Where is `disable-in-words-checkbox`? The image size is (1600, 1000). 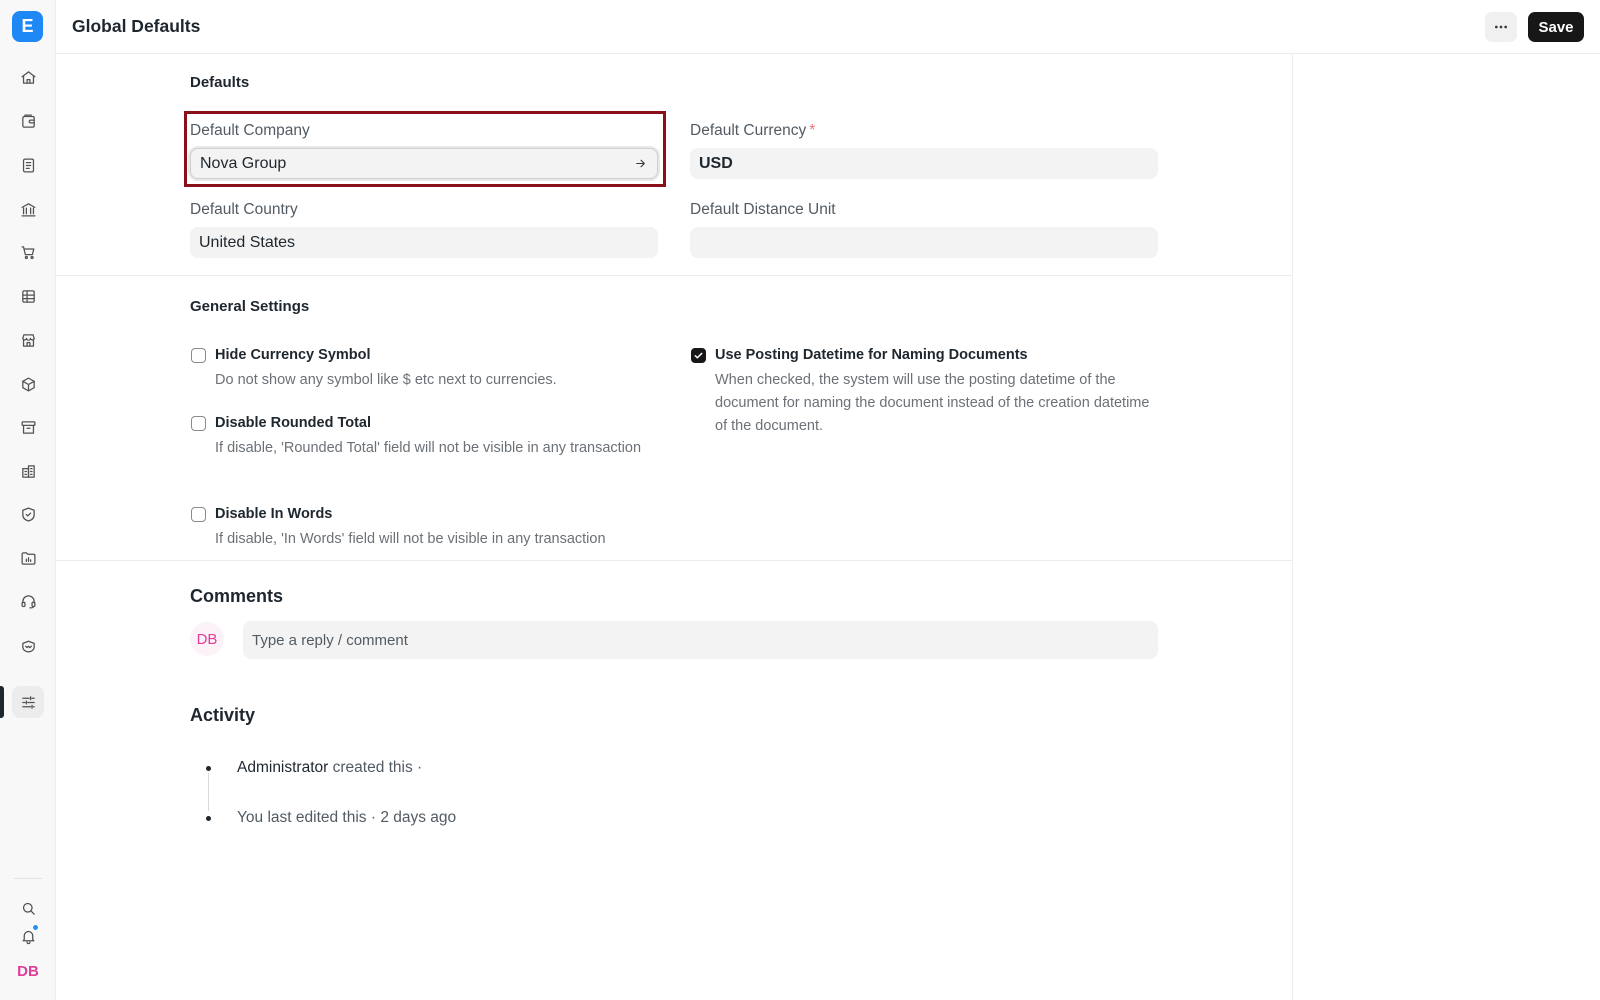 disable-in-words-checkbox is located at coordinates (198, 514).